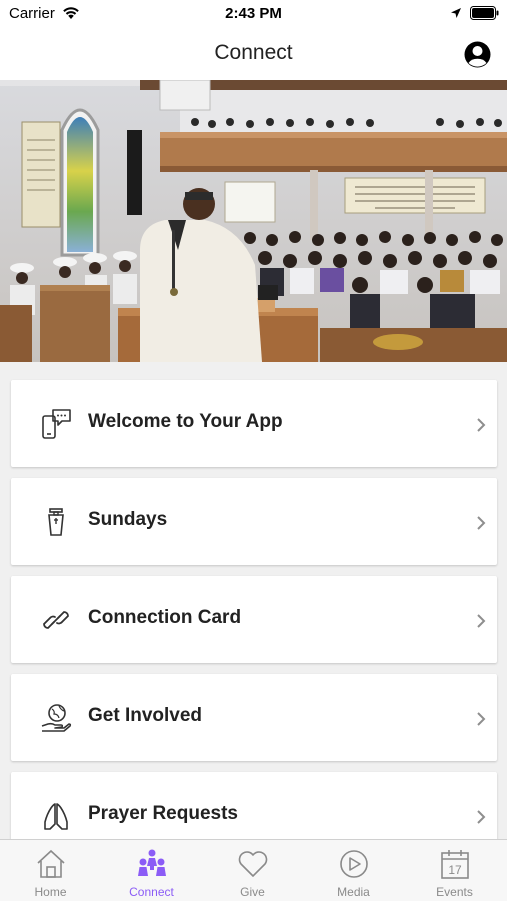  I want to click on tab-label: Give, so click(252, 892).